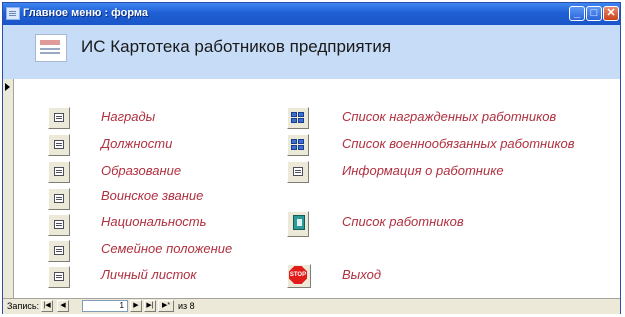 The image size is (625, 317). I want to click on exit-label: Выход, so click(361, 274).